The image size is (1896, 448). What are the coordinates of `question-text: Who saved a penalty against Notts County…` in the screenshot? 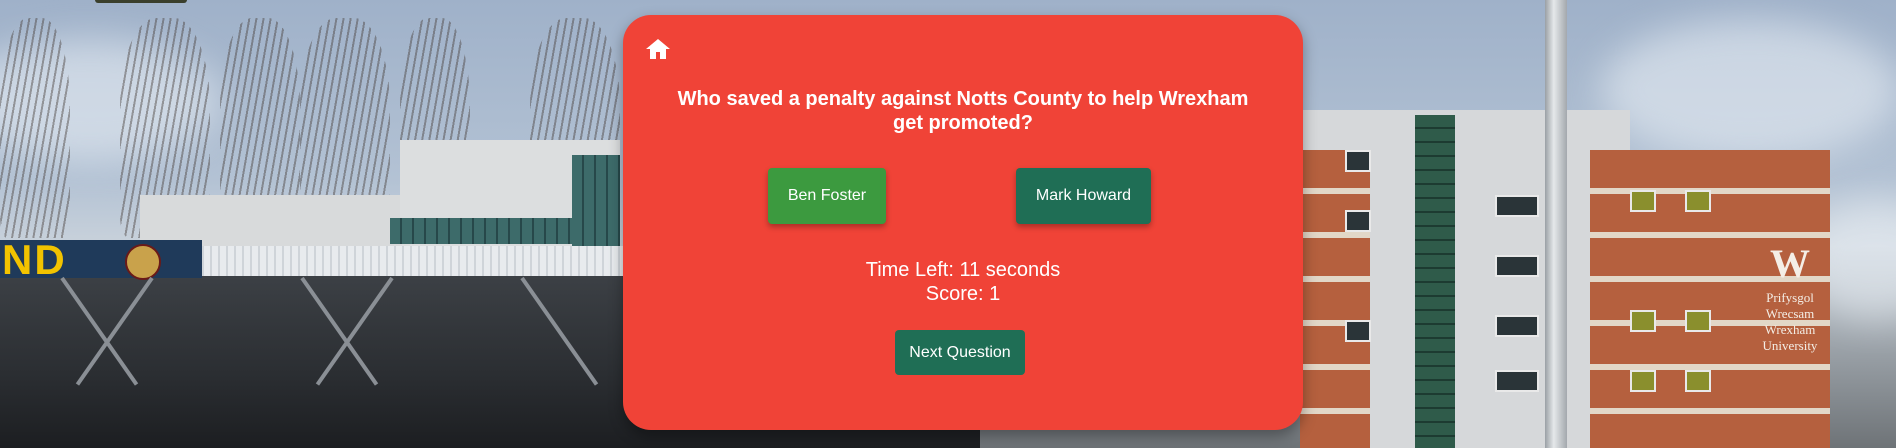 It's located at (963, 111).